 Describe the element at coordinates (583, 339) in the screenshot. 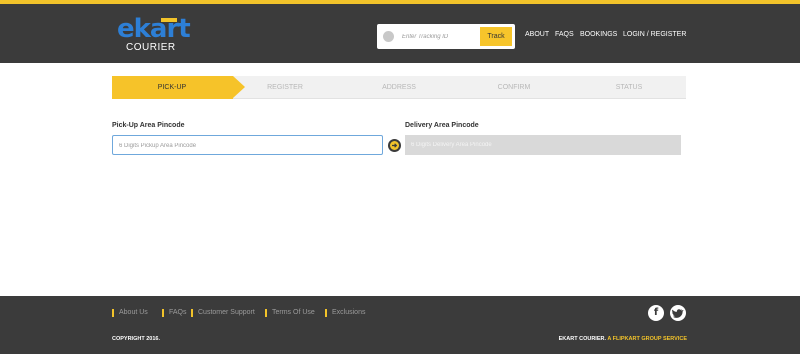

I see `tagline-prefix: EKART COURIER.` at that location.